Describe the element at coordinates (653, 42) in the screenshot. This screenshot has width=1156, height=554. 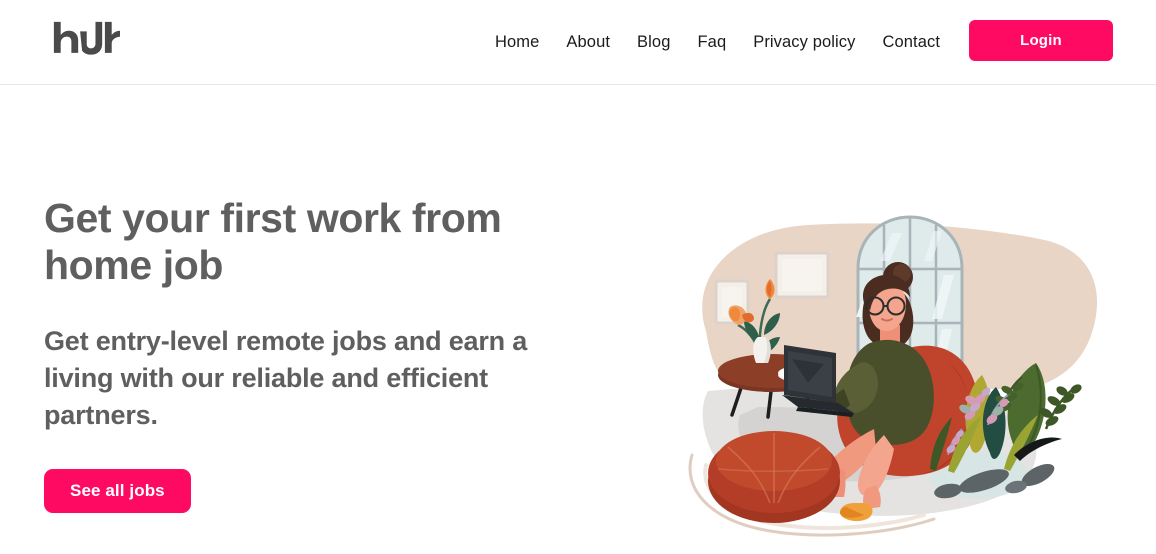
I see `nav-item-blog: Blog` at that location.